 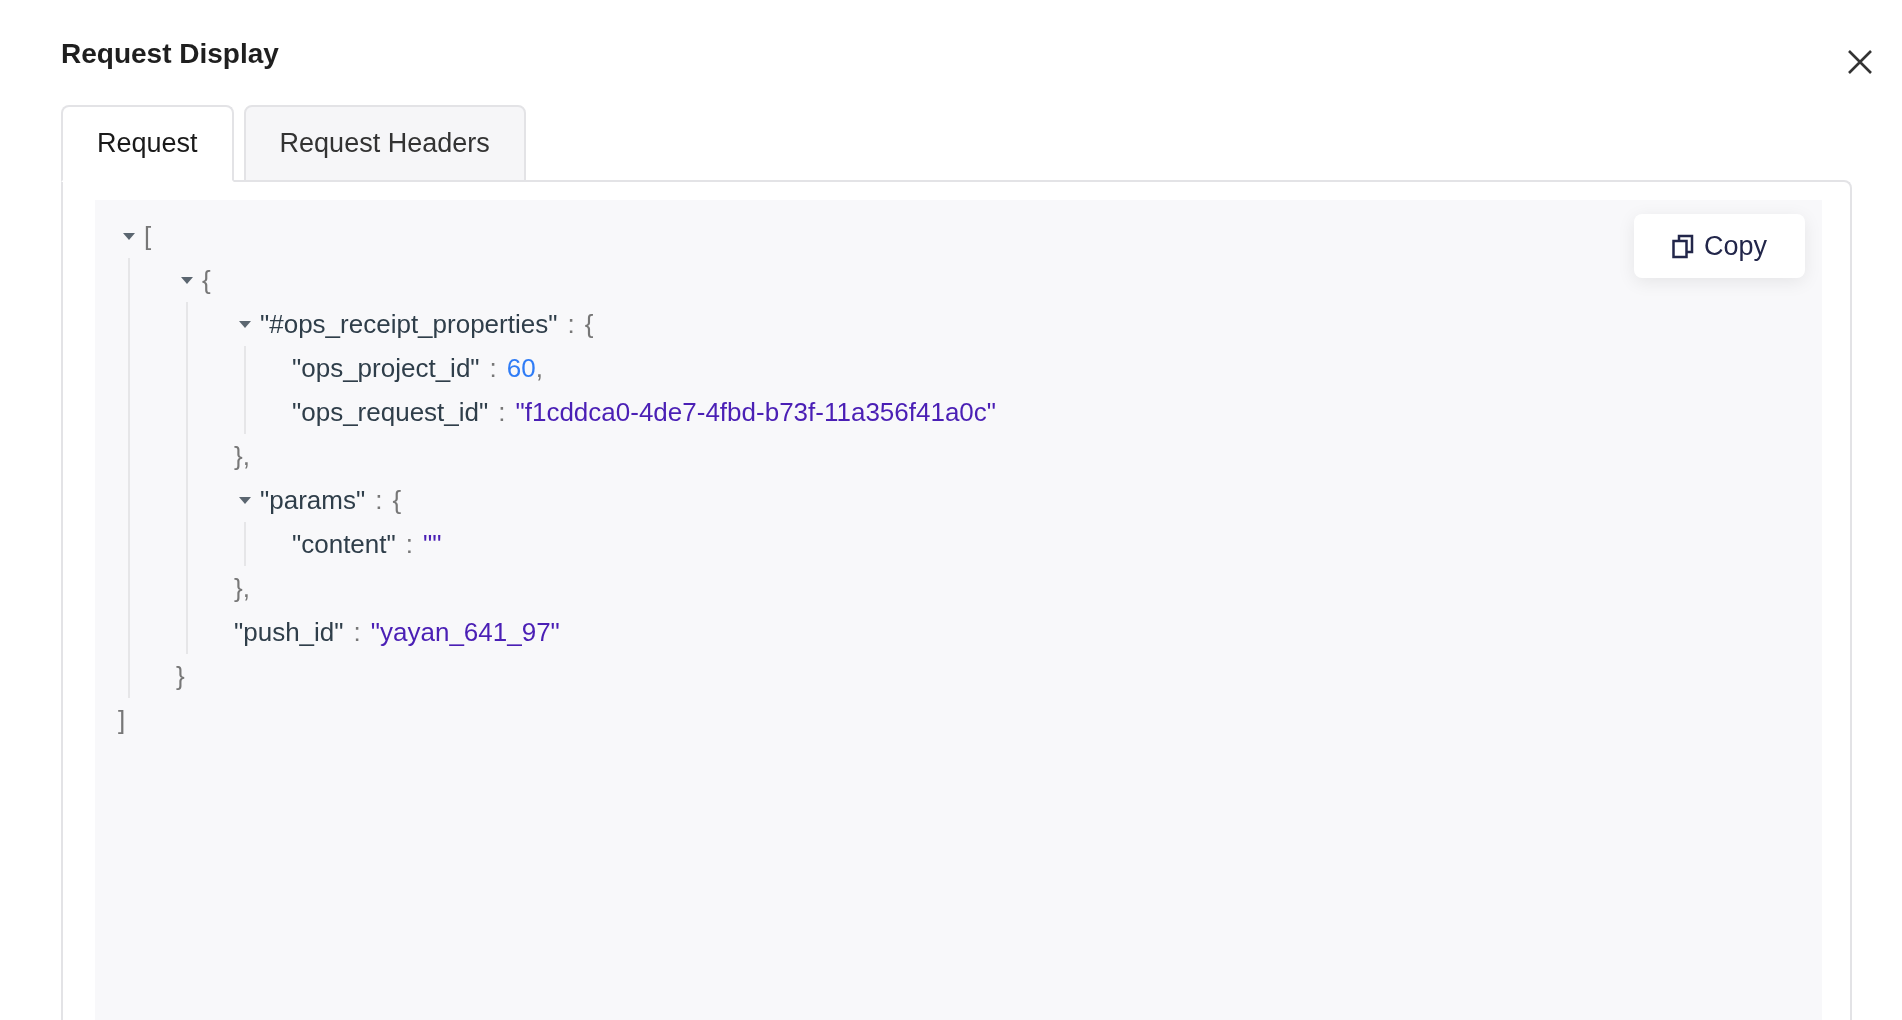 What do you see at coordinates (409, 324) in the screenshot?
I see `json-key: "#ops_receipt_properties"` at bounding box center [409, 324].